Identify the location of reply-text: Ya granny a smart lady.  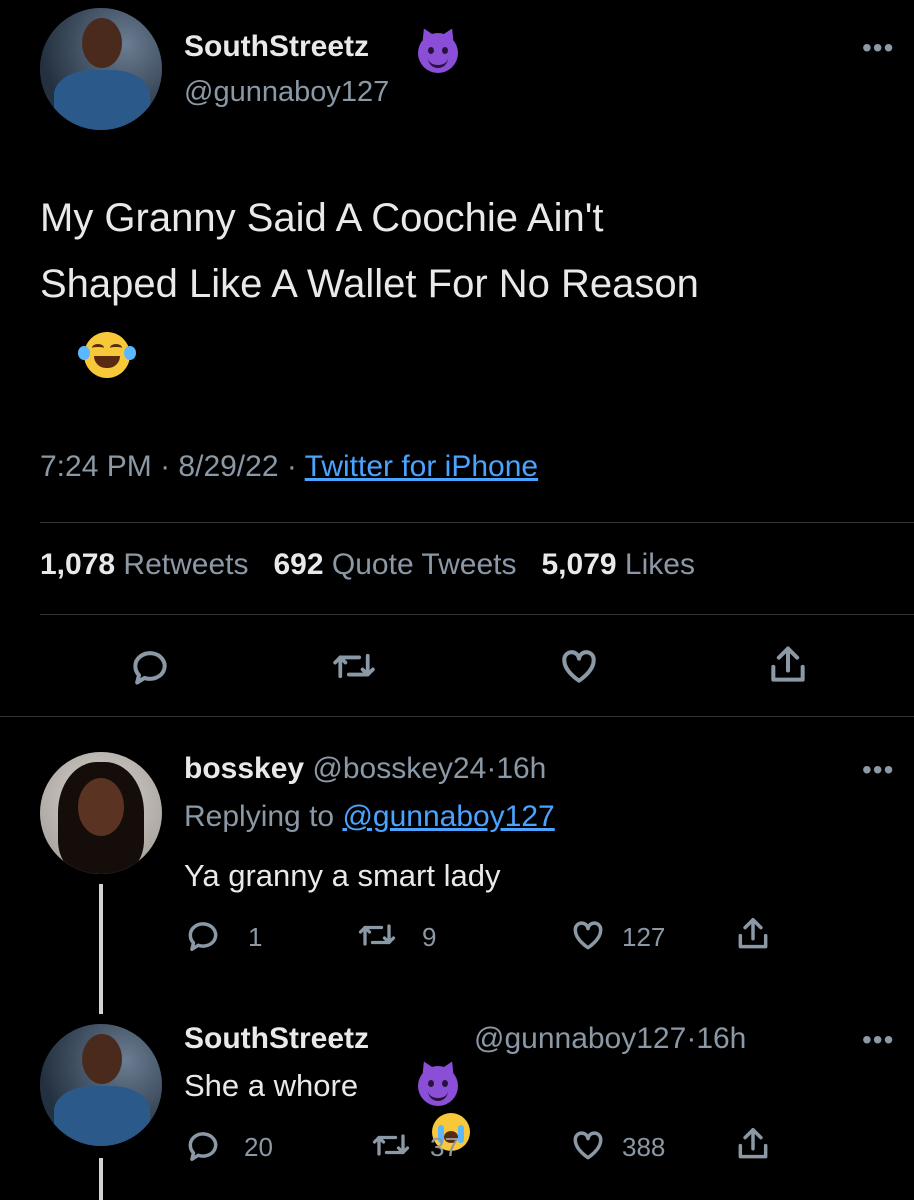
(342, 875).